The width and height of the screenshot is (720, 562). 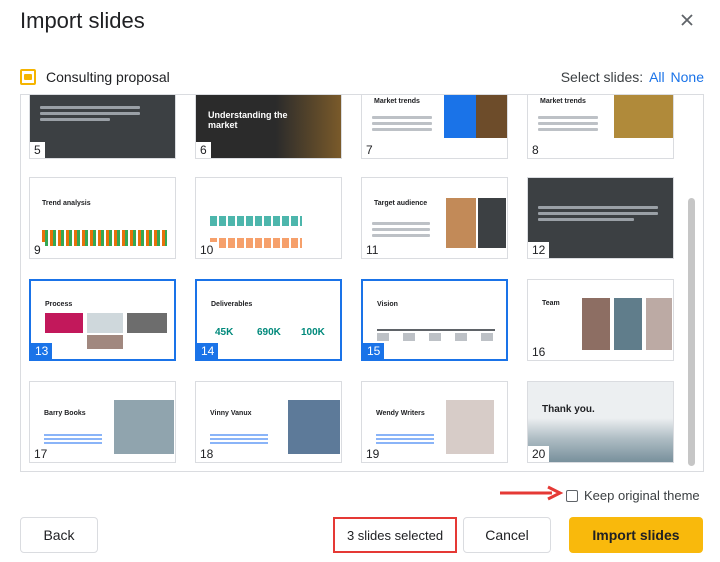 I want to click on slide-thumbnail-20: Thank you. 20, so click(x=600, y=422).